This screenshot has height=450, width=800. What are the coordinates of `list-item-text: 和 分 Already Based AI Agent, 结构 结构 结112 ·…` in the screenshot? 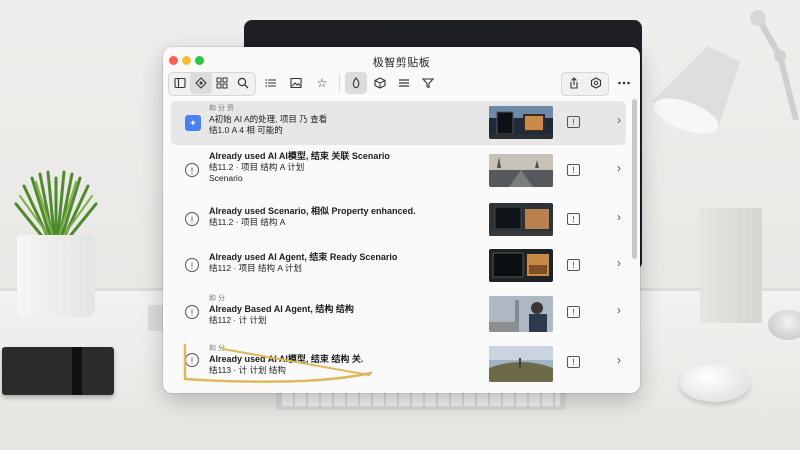 It's located at (329, 309).